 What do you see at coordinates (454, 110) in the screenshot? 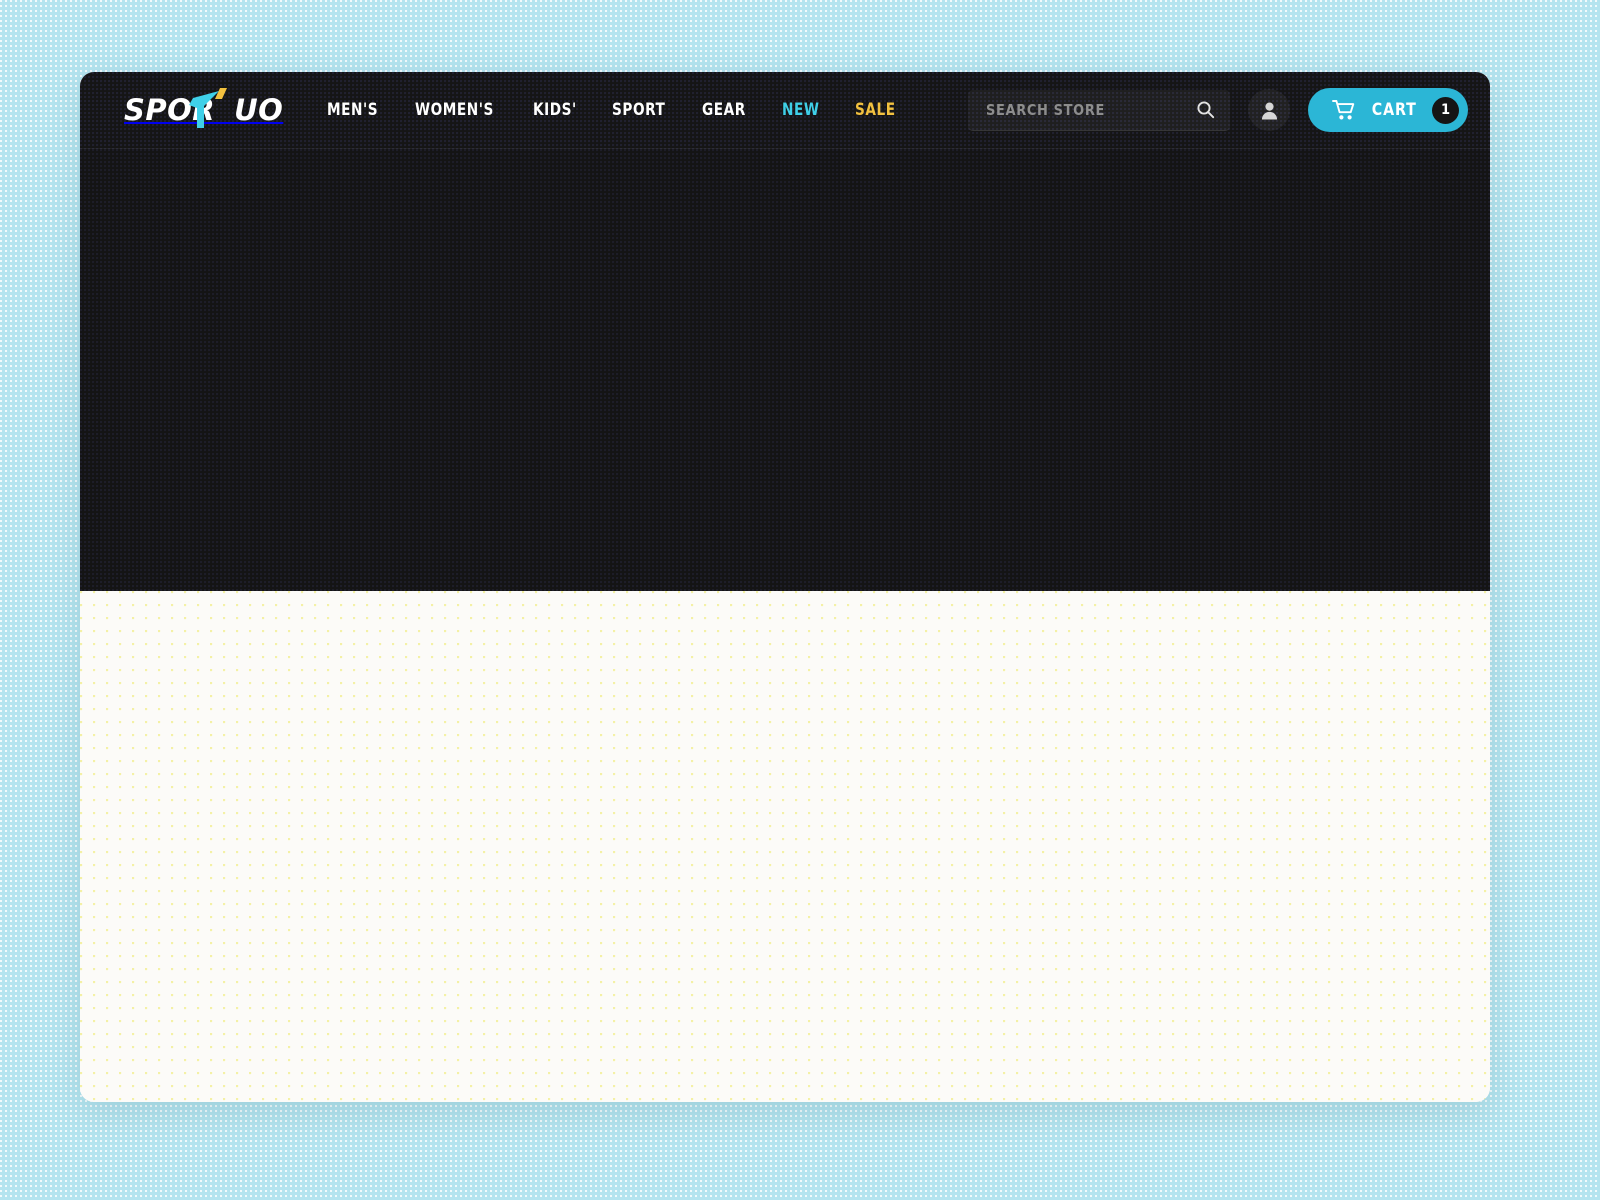
I see `nav-item-womens: WOMEN'S` at bounding box center [454, 110].